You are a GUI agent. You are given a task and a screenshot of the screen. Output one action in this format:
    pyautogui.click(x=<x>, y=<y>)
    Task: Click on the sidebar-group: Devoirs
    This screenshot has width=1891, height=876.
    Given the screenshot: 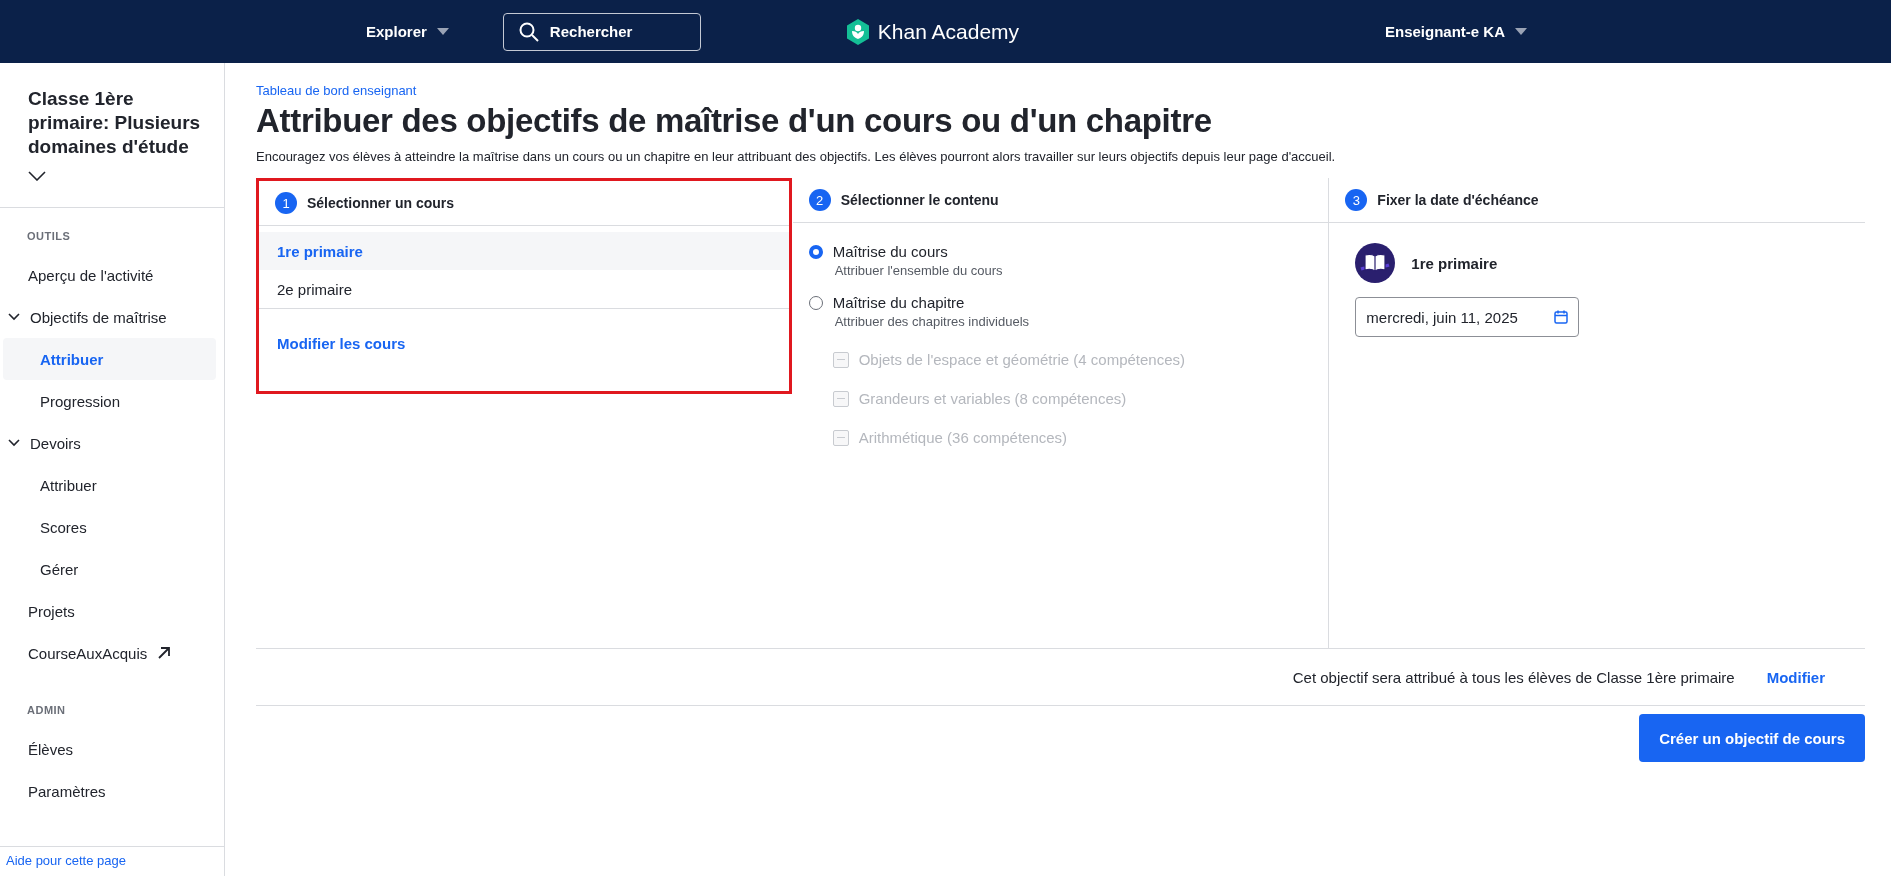 What is the action you would take?
    pyautogui.click(x=112, y=443)
    